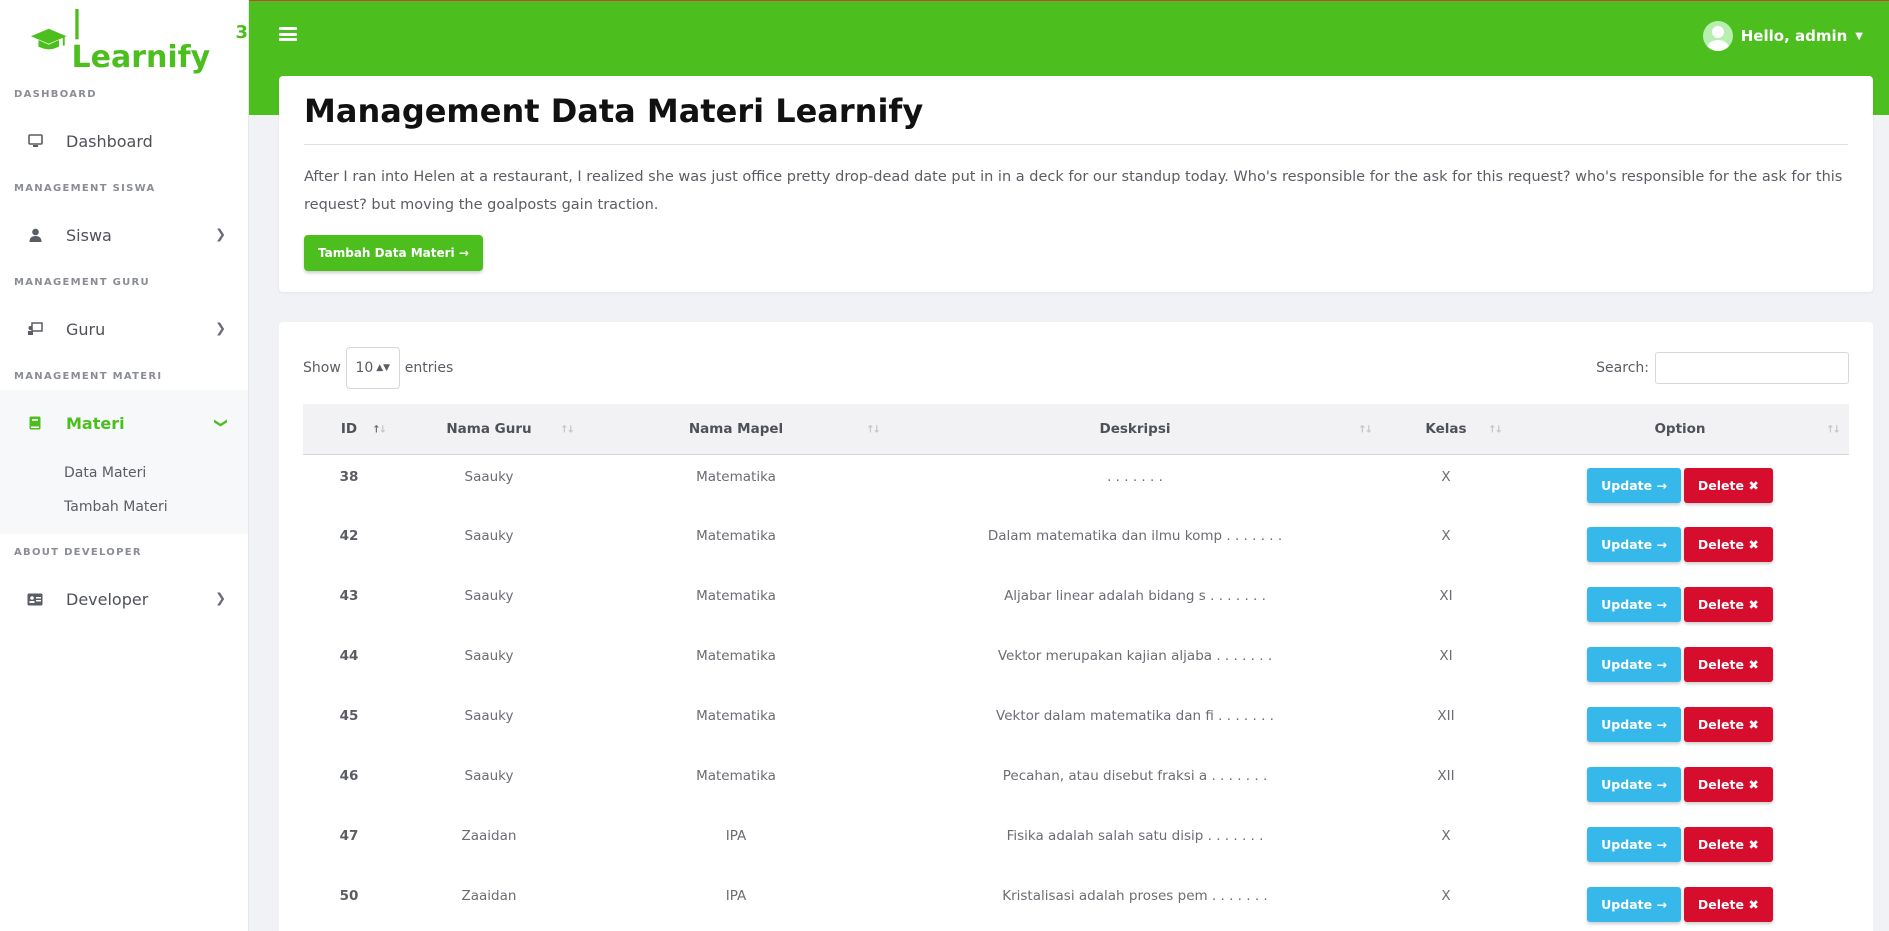 This screenshot has width=1889, height=931. What do you see at coordinates (1622, 368) in the screenshot?
I see `search-label: Search:` at bounding box center [1622, 368].